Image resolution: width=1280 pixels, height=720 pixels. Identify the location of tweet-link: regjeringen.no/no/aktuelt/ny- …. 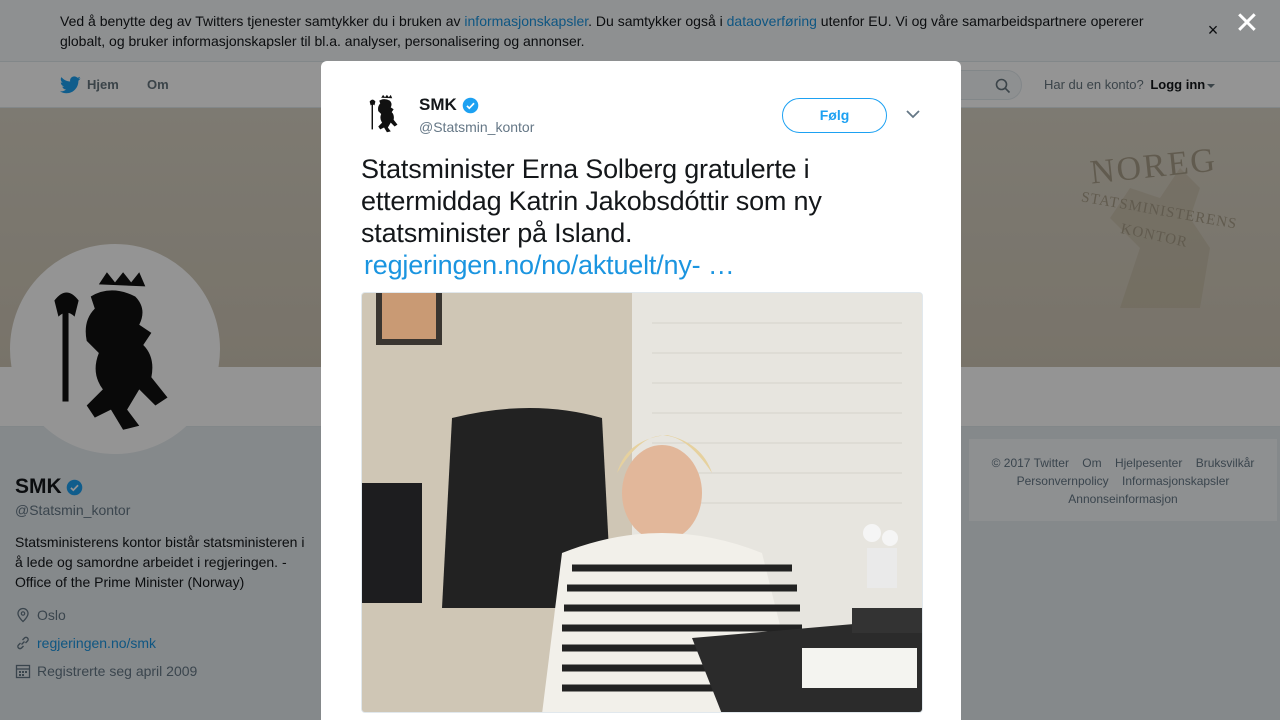
(641, 265).